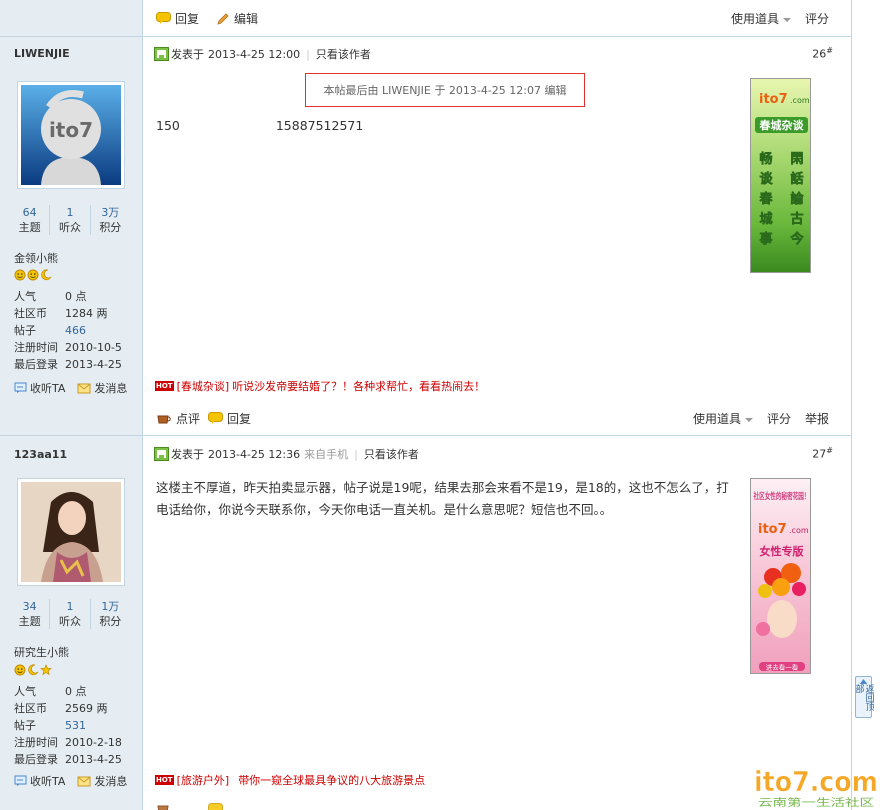  I want to click on chevron-down-icon, so click(786, 19).